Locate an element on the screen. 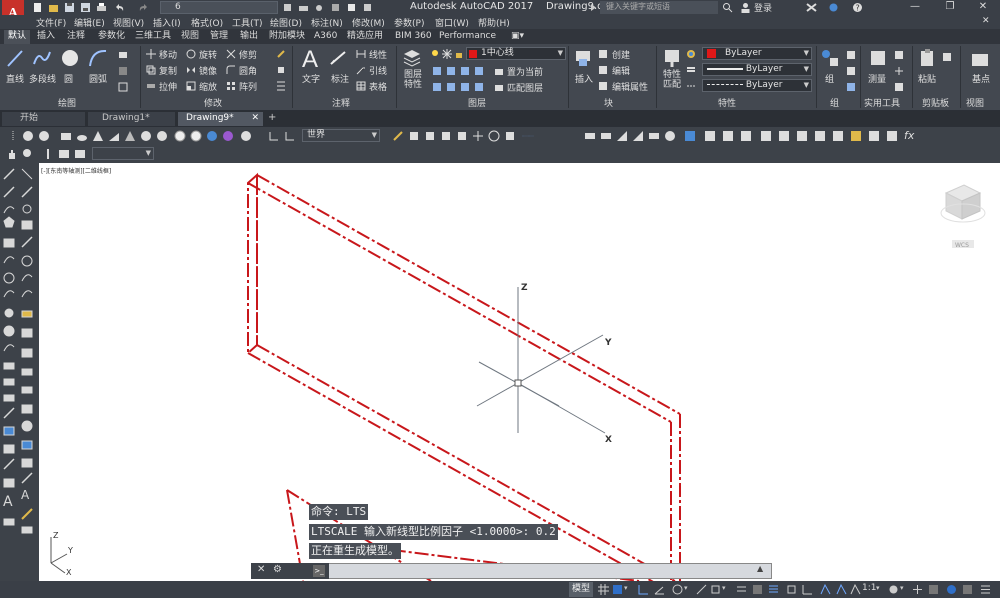 The width and height of the screenshot is (1000, 598). layer-tool-2-icon is located at coordinates (451, 71).